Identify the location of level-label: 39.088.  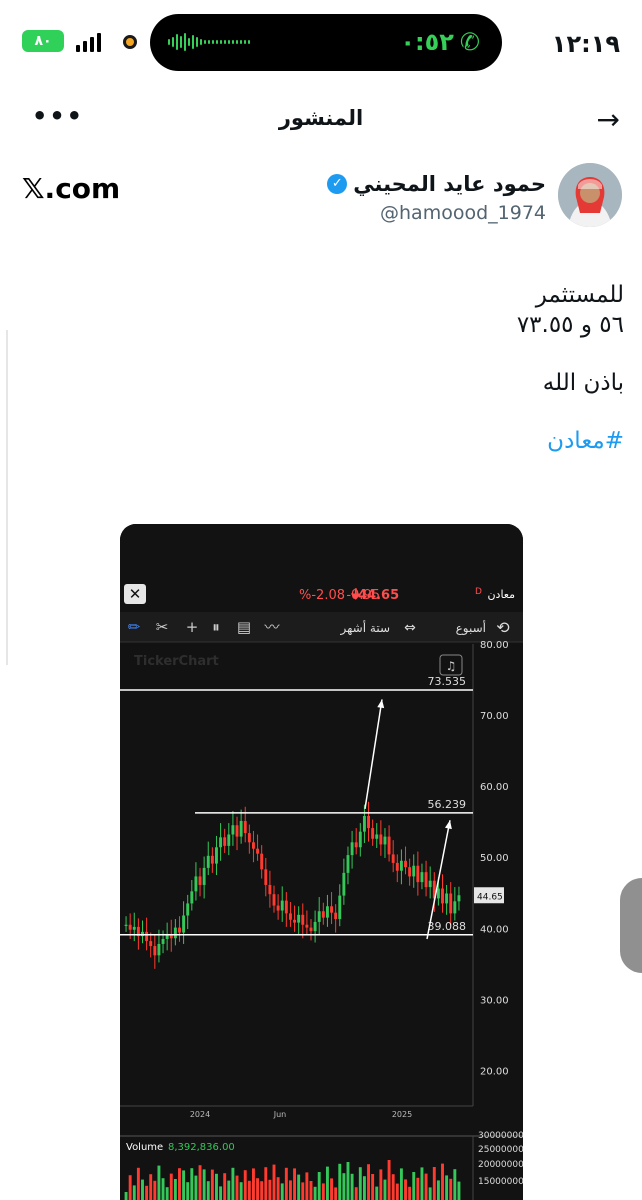
(447, 926).